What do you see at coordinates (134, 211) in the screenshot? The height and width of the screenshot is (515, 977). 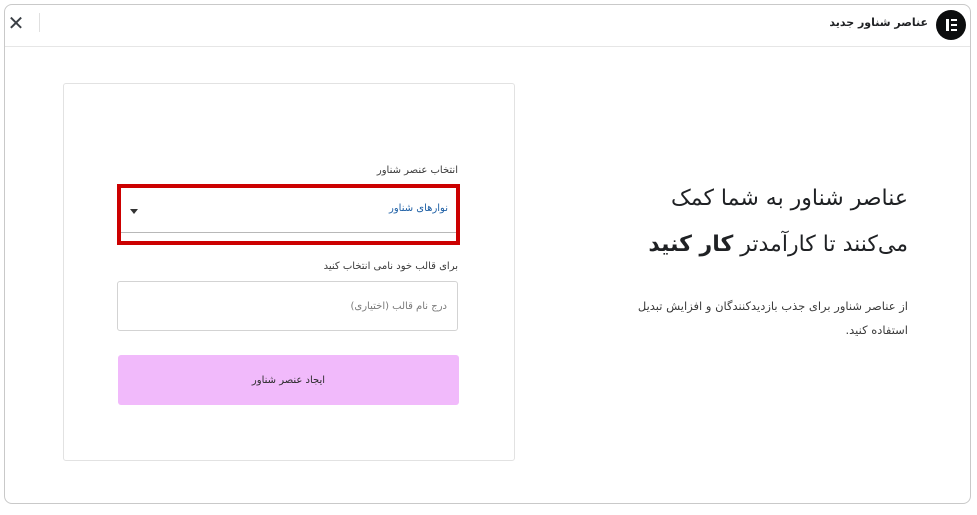 I see `caret-down-icon` at bounding box center [134, 211].